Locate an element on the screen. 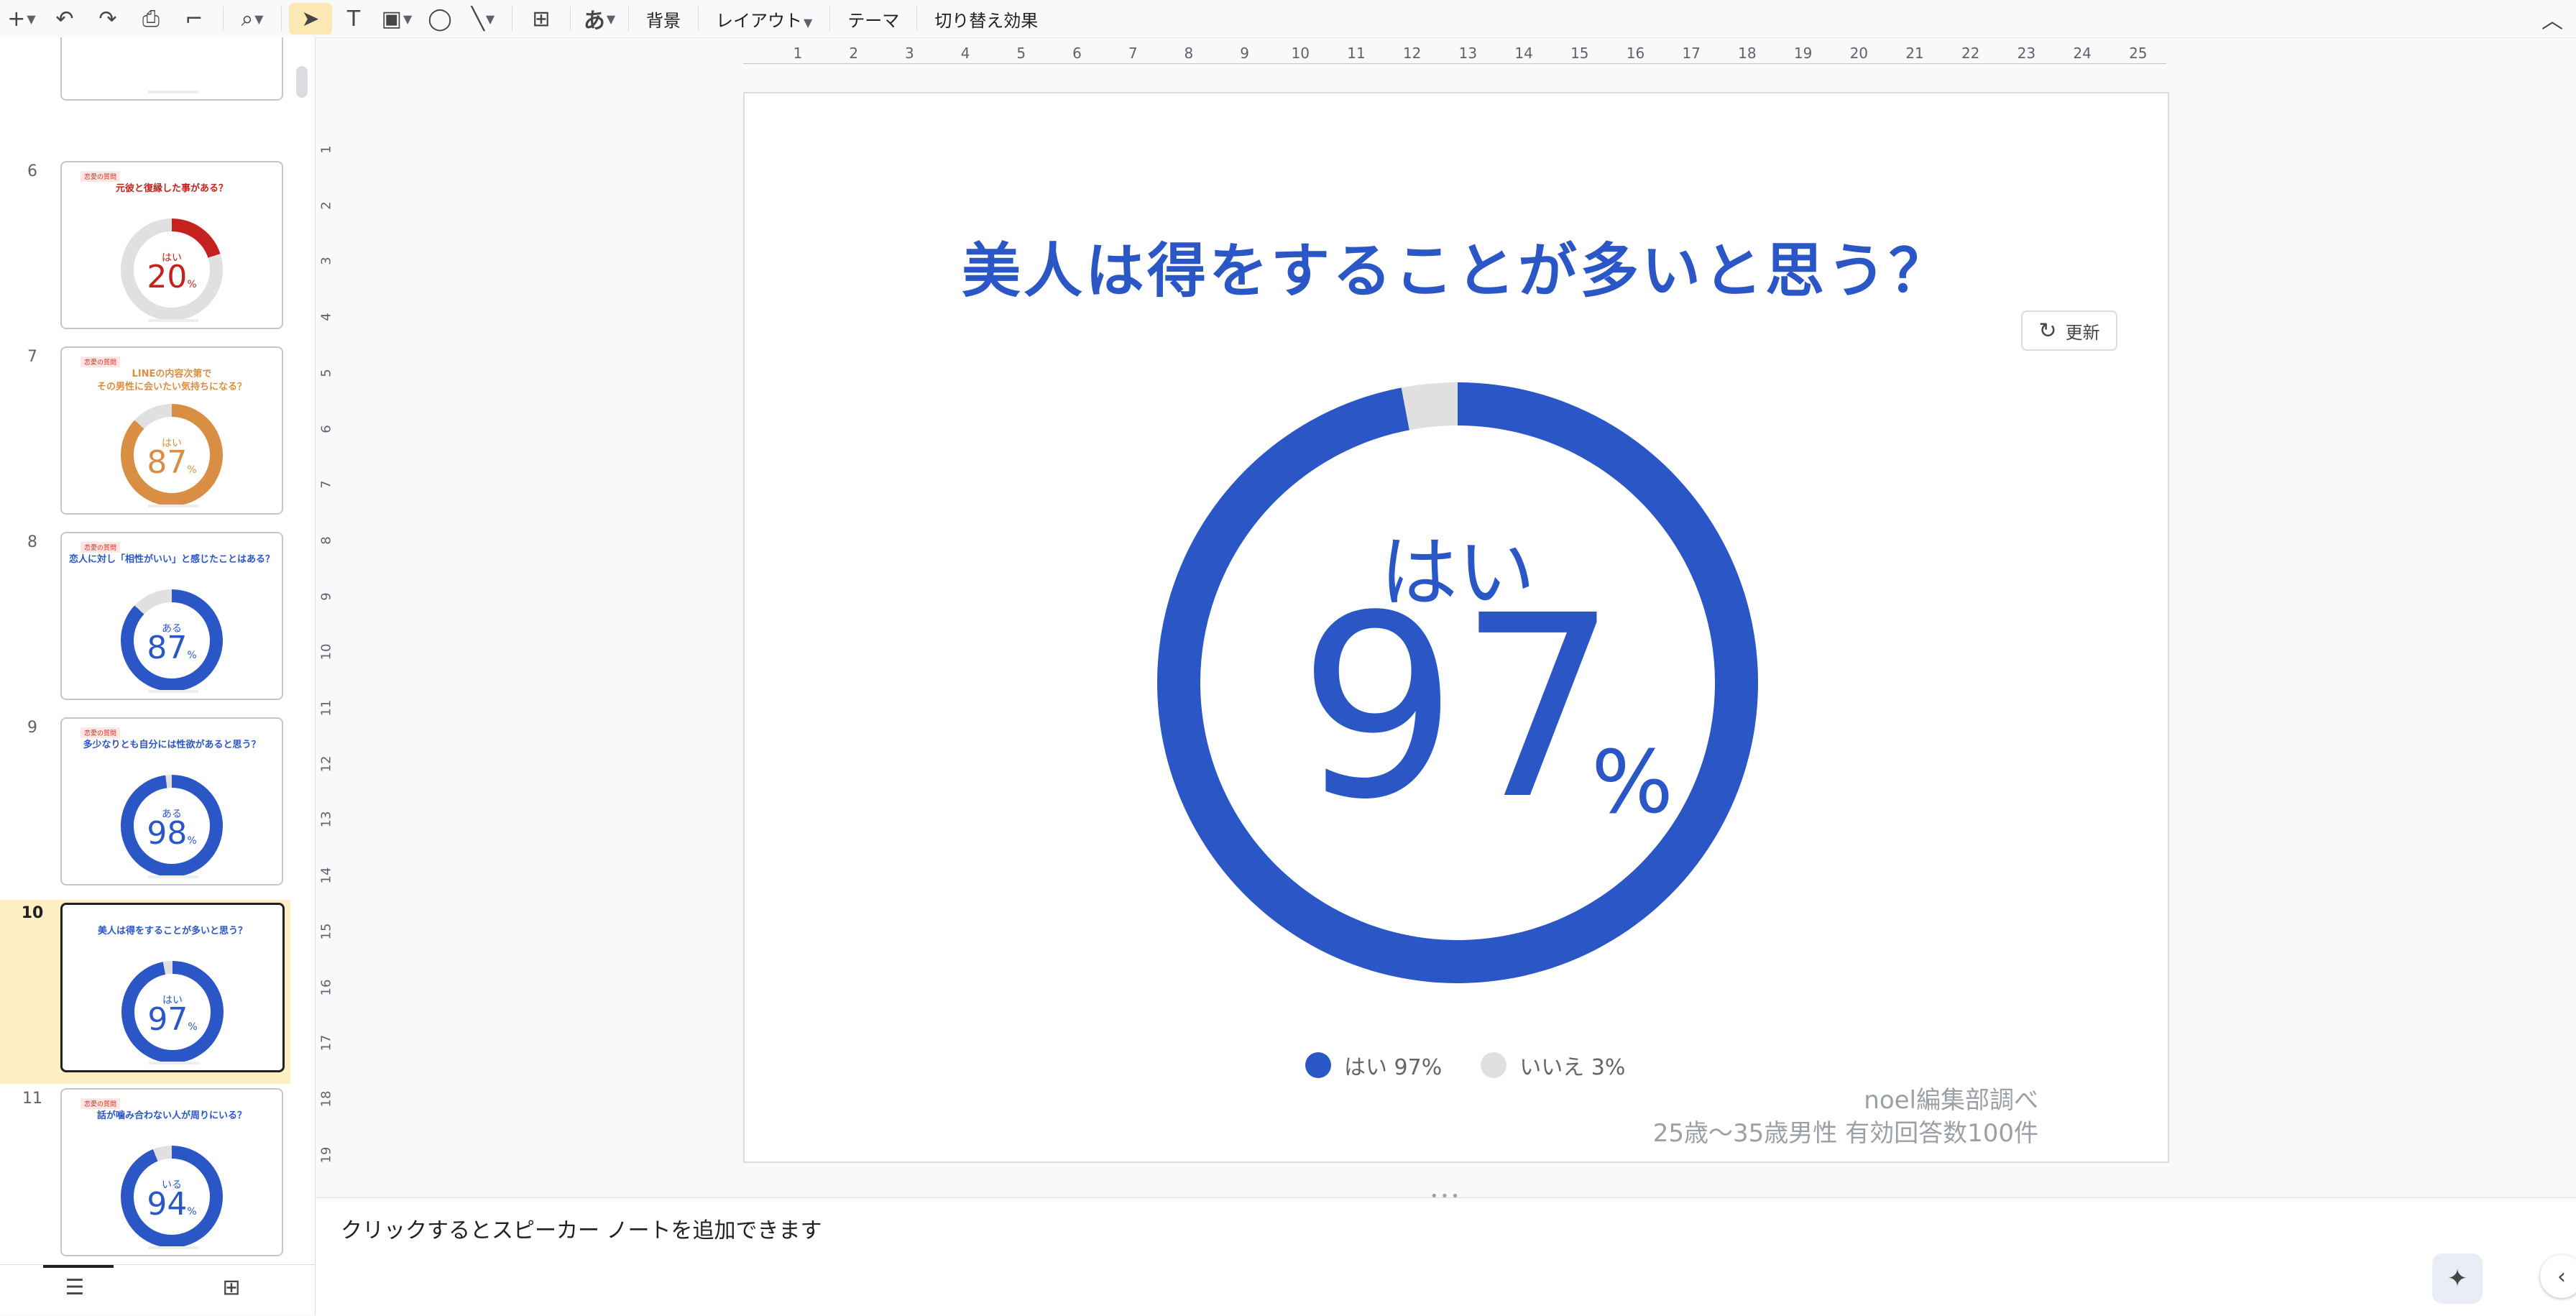 This screenshot has height=1316, width=2576. slide-title: 美人は得をすることが多いと思う？ is located at coordinates (1456, 265).